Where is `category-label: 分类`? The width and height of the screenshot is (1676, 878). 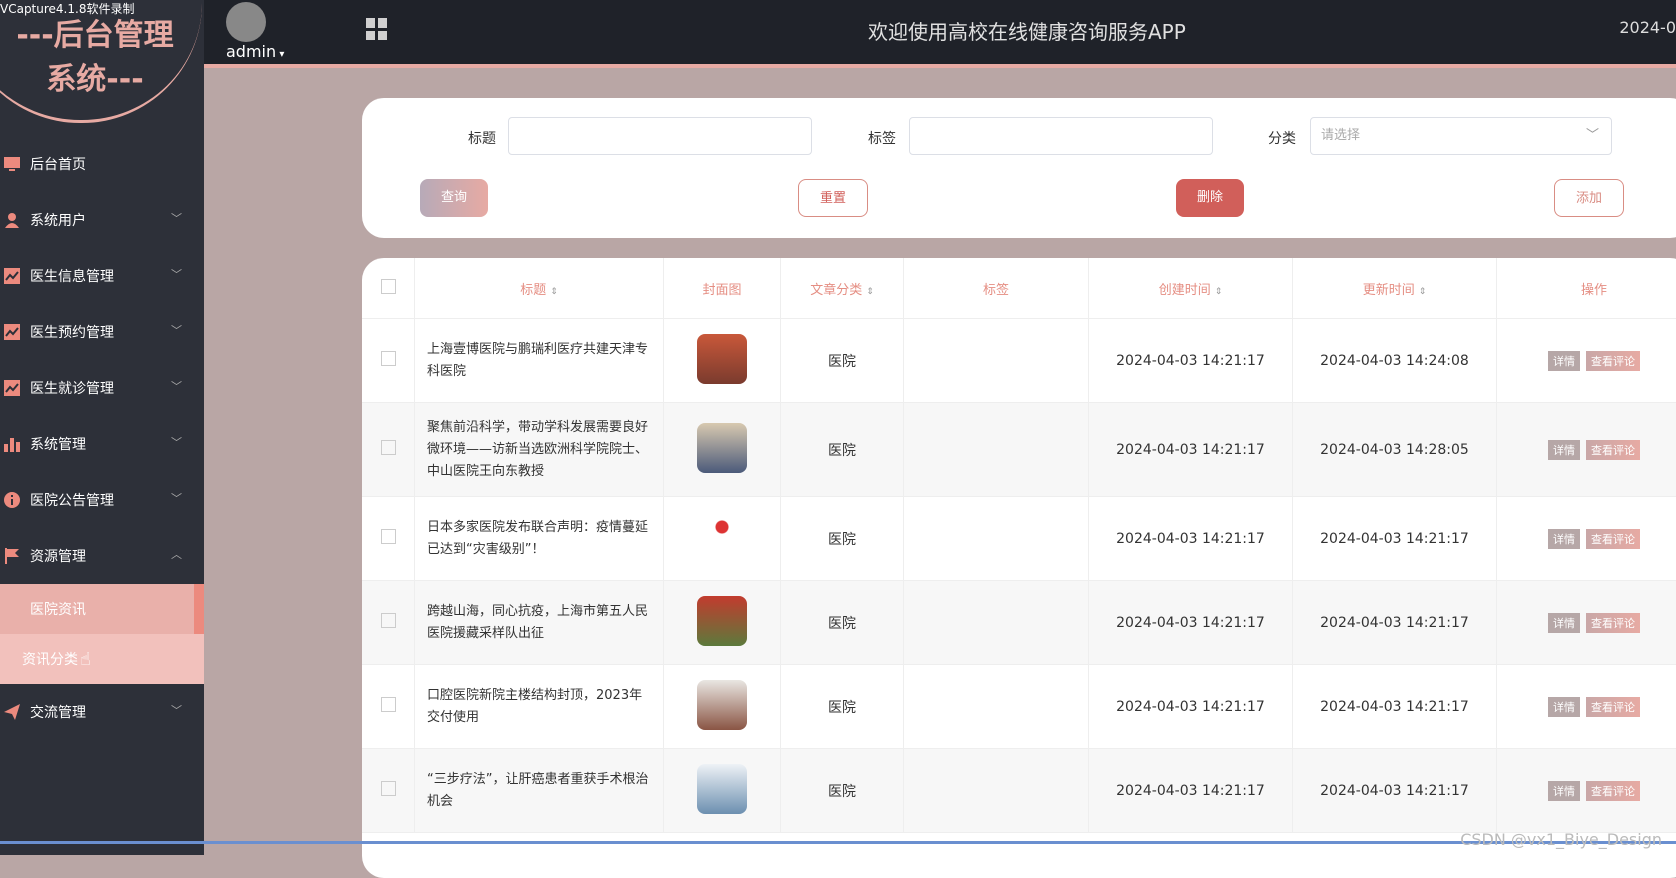
category-label: 分类 is located at coordinates (1282, 138).